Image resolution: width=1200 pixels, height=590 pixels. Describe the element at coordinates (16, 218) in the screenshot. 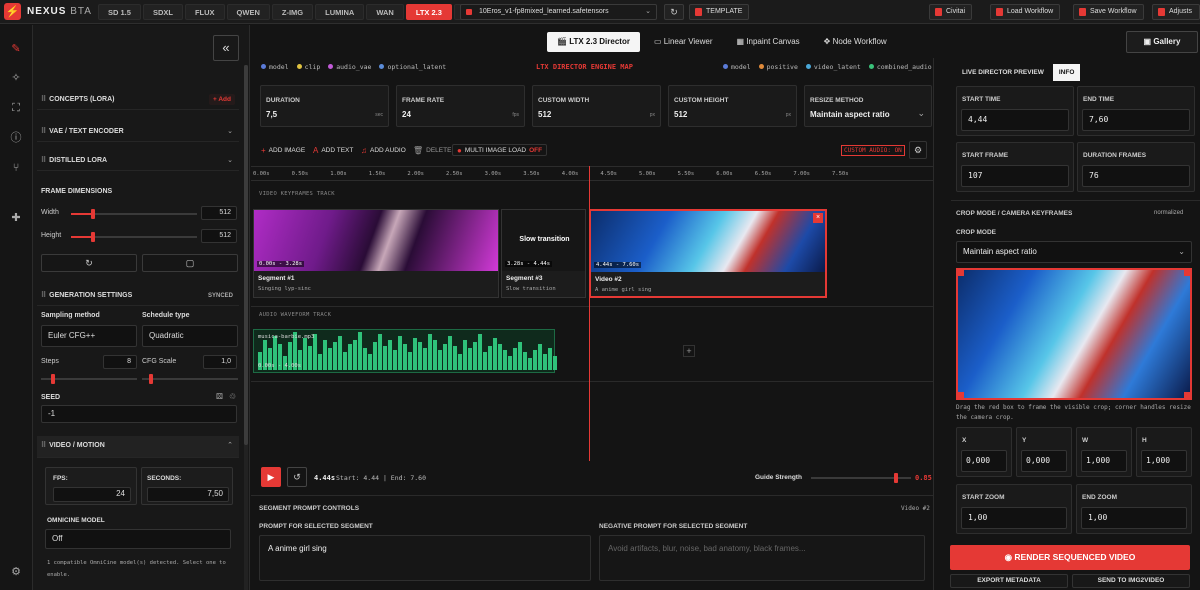

I see `puzzle-icon: ✚` at that location.